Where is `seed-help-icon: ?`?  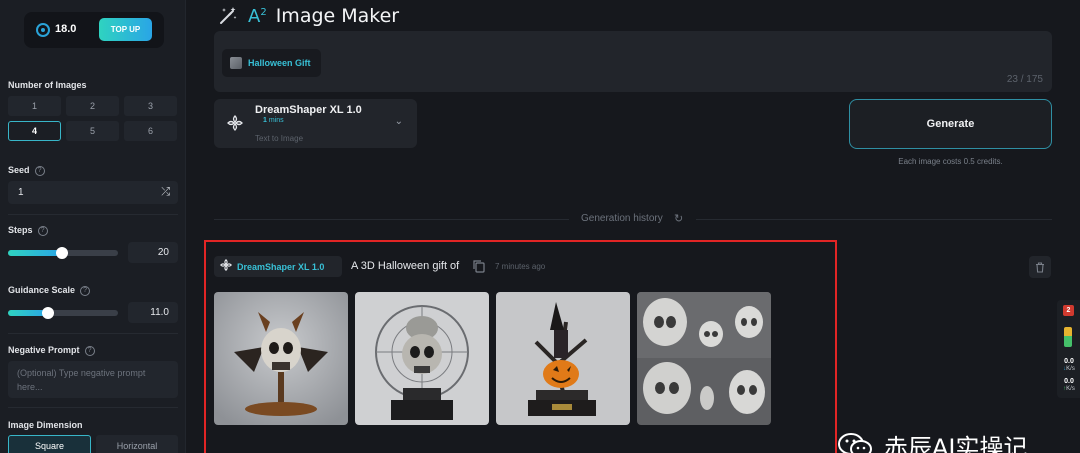
seed-help-icon: ? is located at coordinates (39, 170).